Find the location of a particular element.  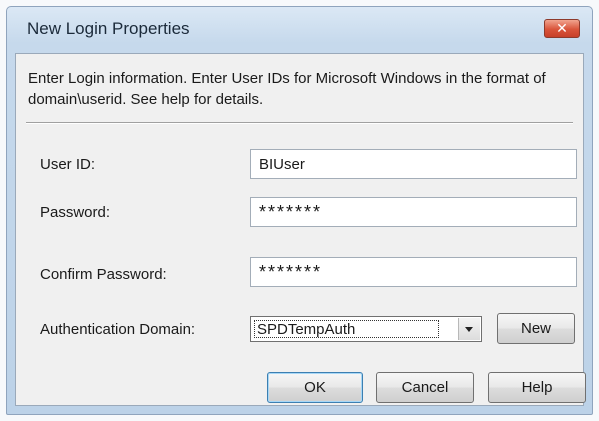

dialog-title: New Login Properties is located at coordinates (108, 28).